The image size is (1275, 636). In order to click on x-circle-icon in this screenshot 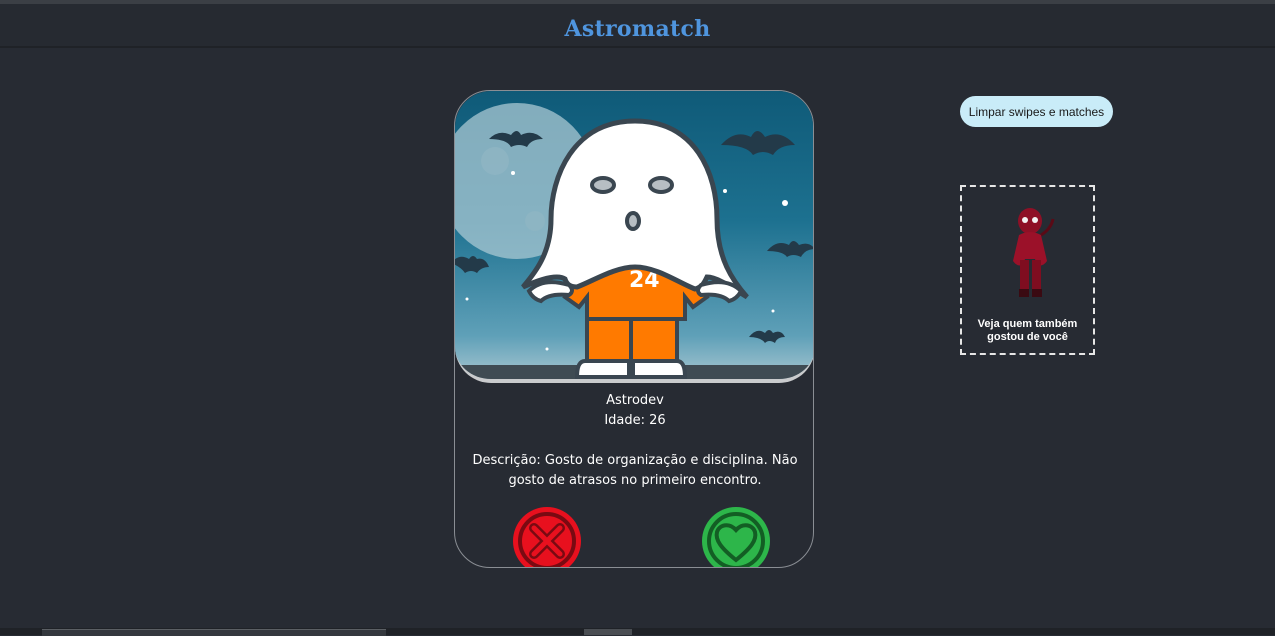, I will do `click(547, 537)`.